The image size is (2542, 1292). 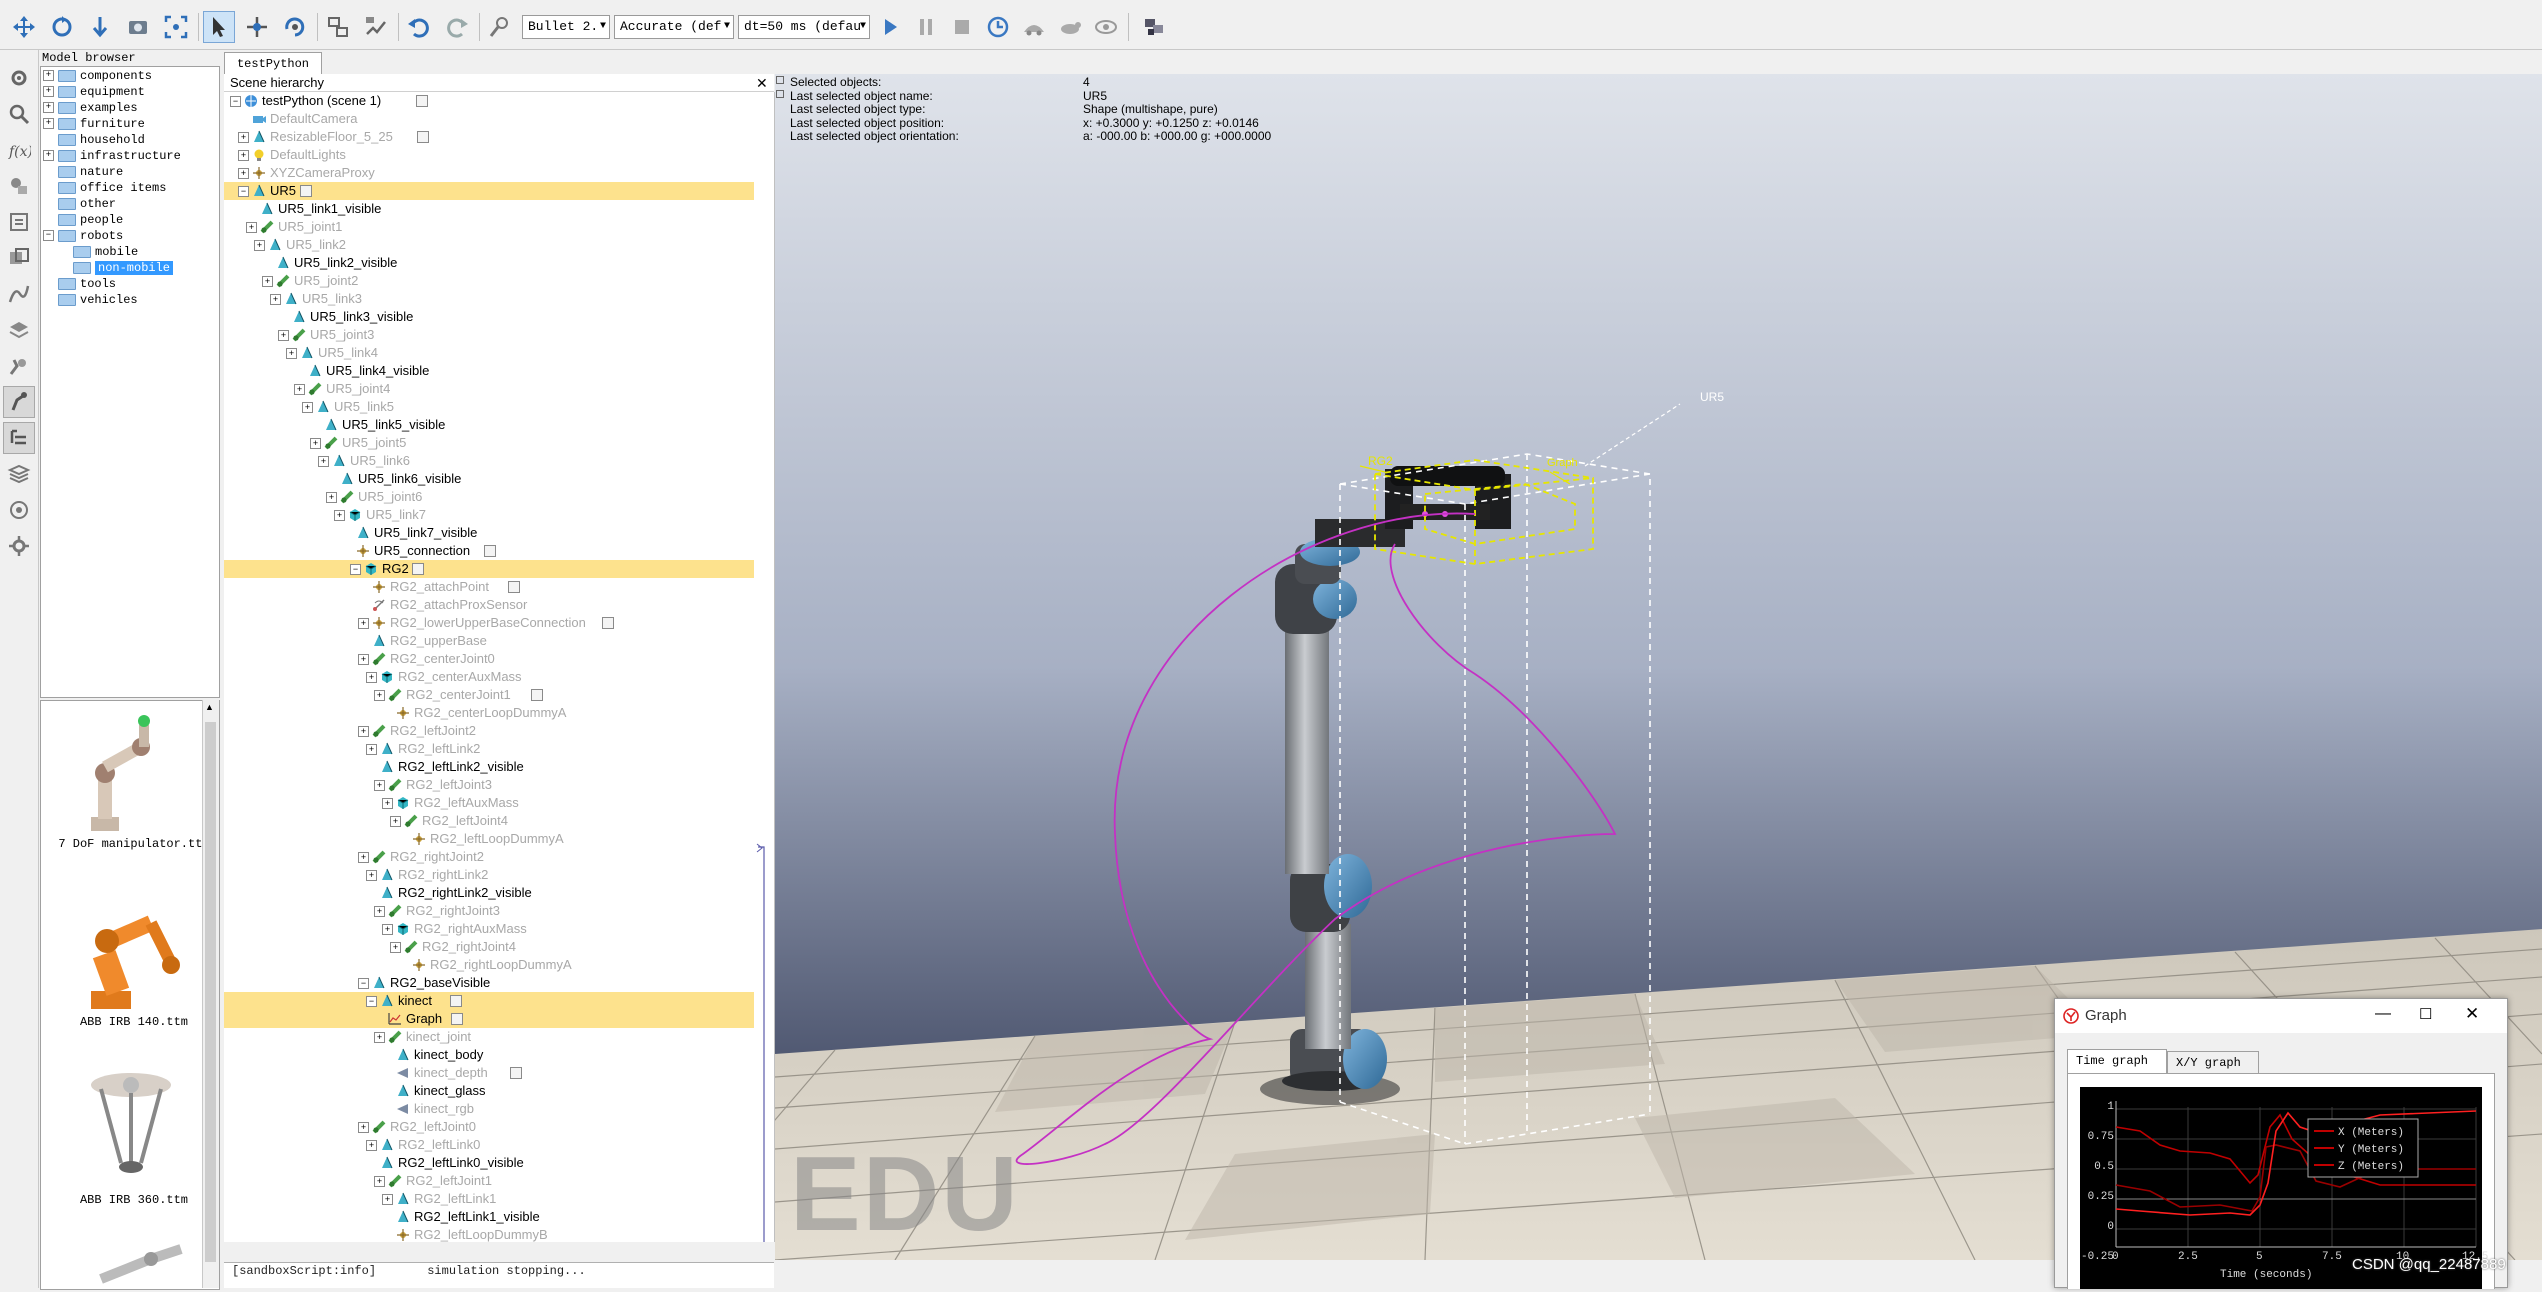 I want to click on hierarchy-row: + UR5_joint5, so click(x=489, y=443).